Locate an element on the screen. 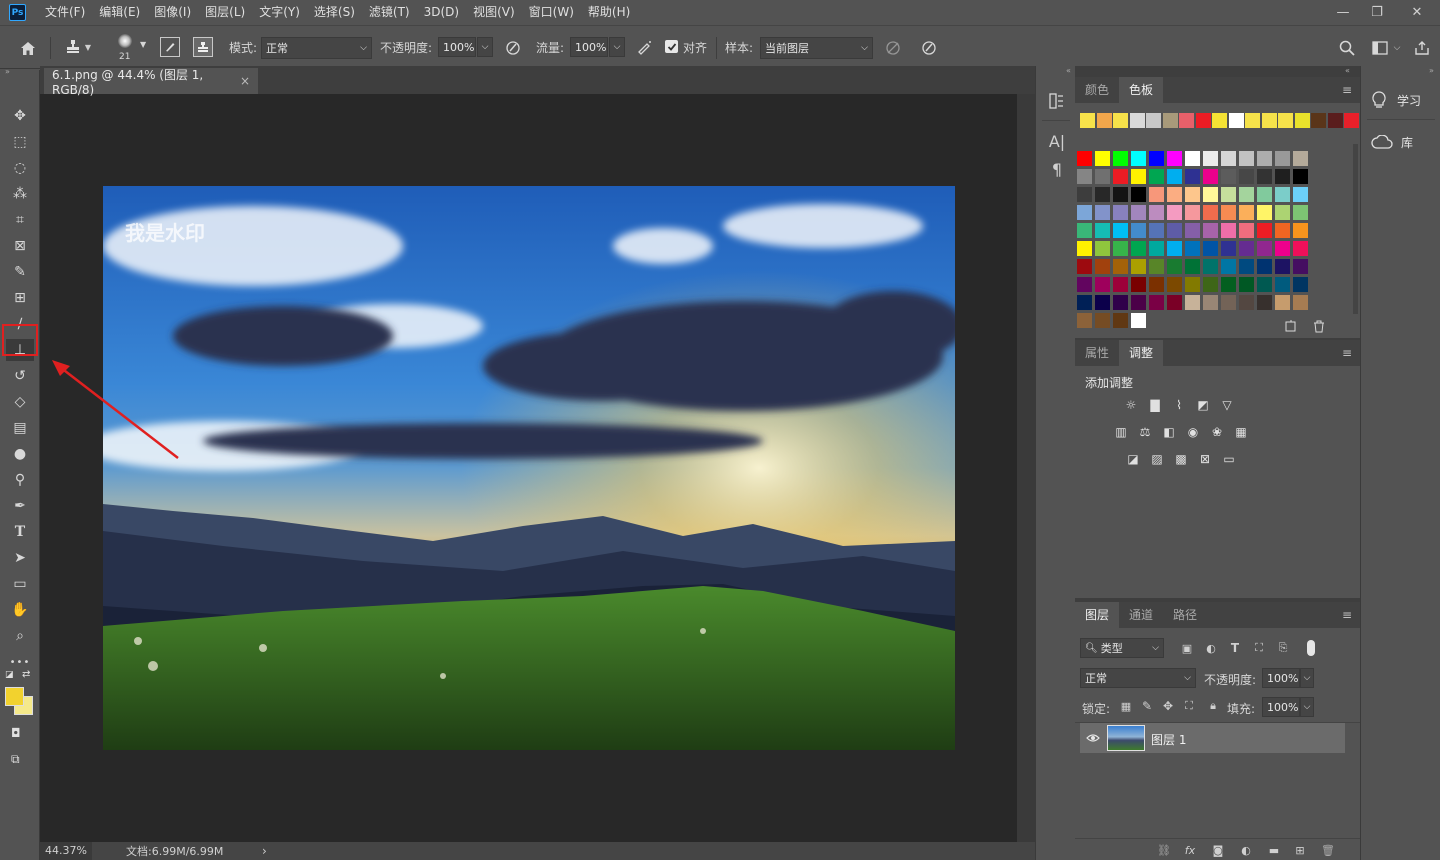 This screenshot has width=1440, height=860. character-panel-icon: A| is located at coordinates (1057, 141).